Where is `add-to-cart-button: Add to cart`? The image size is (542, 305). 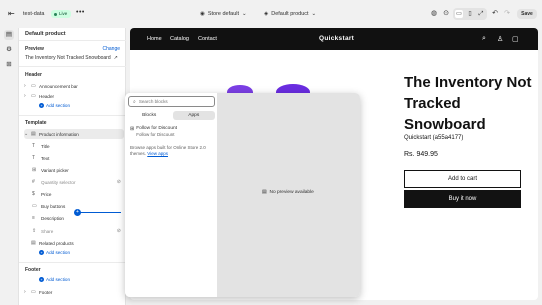
add-to-cart-button: Add to cart is located at coordinates (462, 179).